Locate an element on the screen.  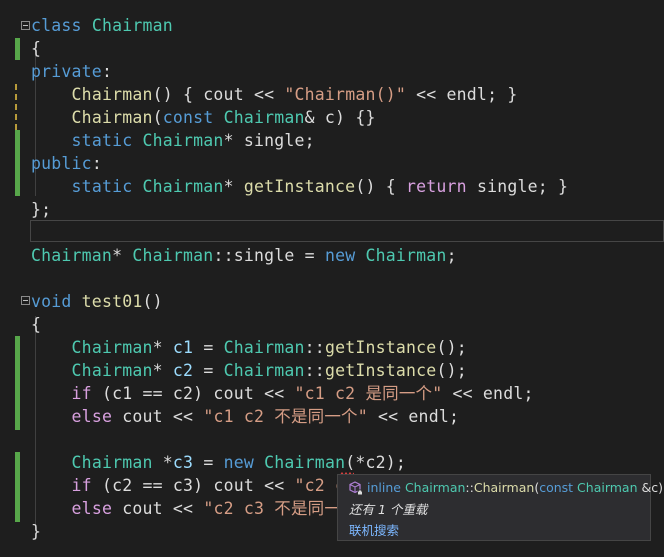
code-line: Chairman* c1 = Chairman::getInstance(); is located at coordinates (249, 347).